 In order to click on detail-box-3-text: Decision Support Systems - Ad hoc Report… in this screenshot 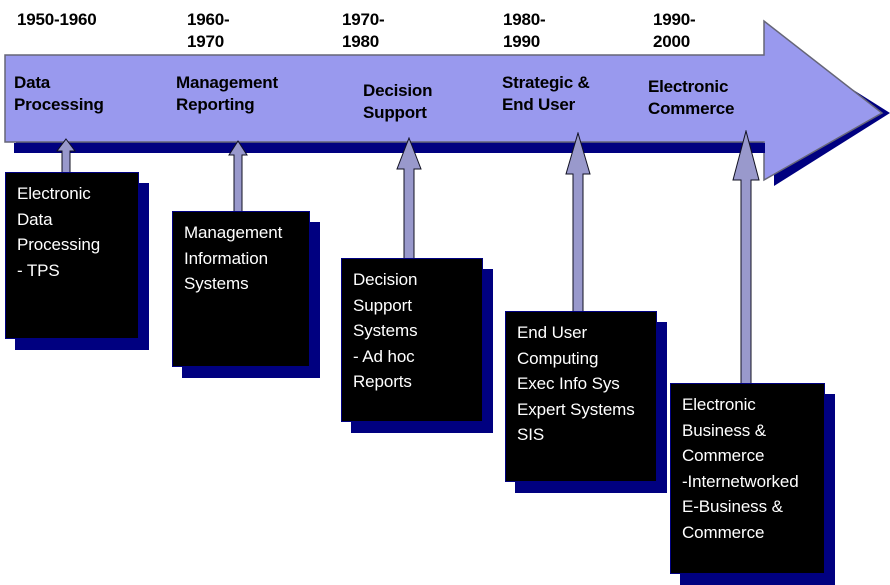, I will do `click(385, 330)`.